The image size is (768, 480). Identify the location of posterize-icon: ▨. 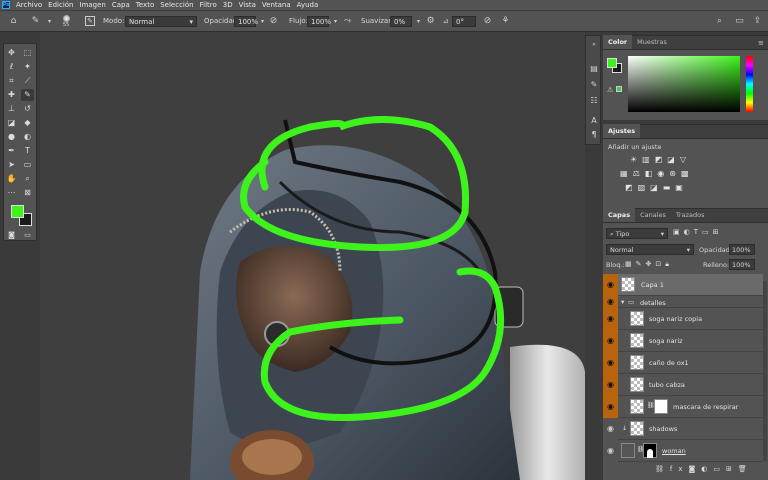
(644, 187).